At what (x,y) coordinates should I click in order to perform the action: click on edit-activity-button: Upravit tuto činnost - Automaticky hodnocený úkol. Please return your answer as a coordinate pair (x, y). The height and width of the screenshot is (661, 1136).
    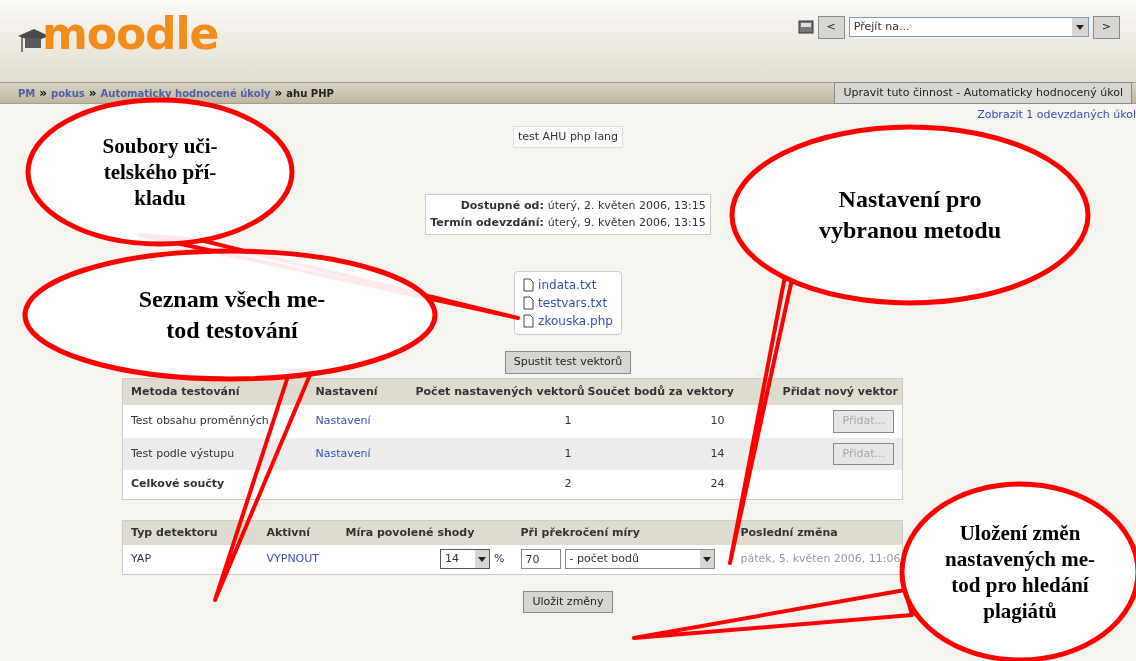
    Looking at the image, I should click on (983, 93).